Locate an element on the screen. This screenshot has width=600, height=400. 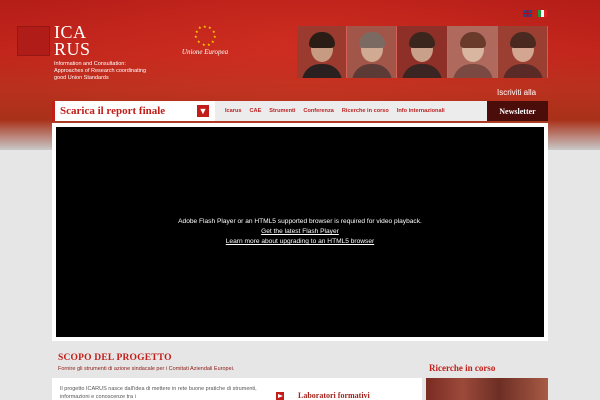
newsletter-signup-link: Iscriviti alla is located at coordinates (516, 92).